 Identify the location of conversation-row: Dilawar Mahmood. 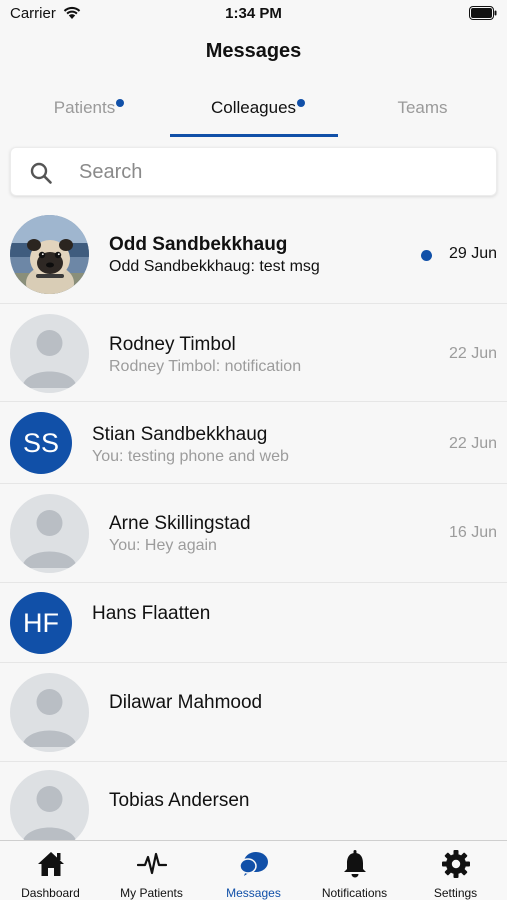
(253, 712).